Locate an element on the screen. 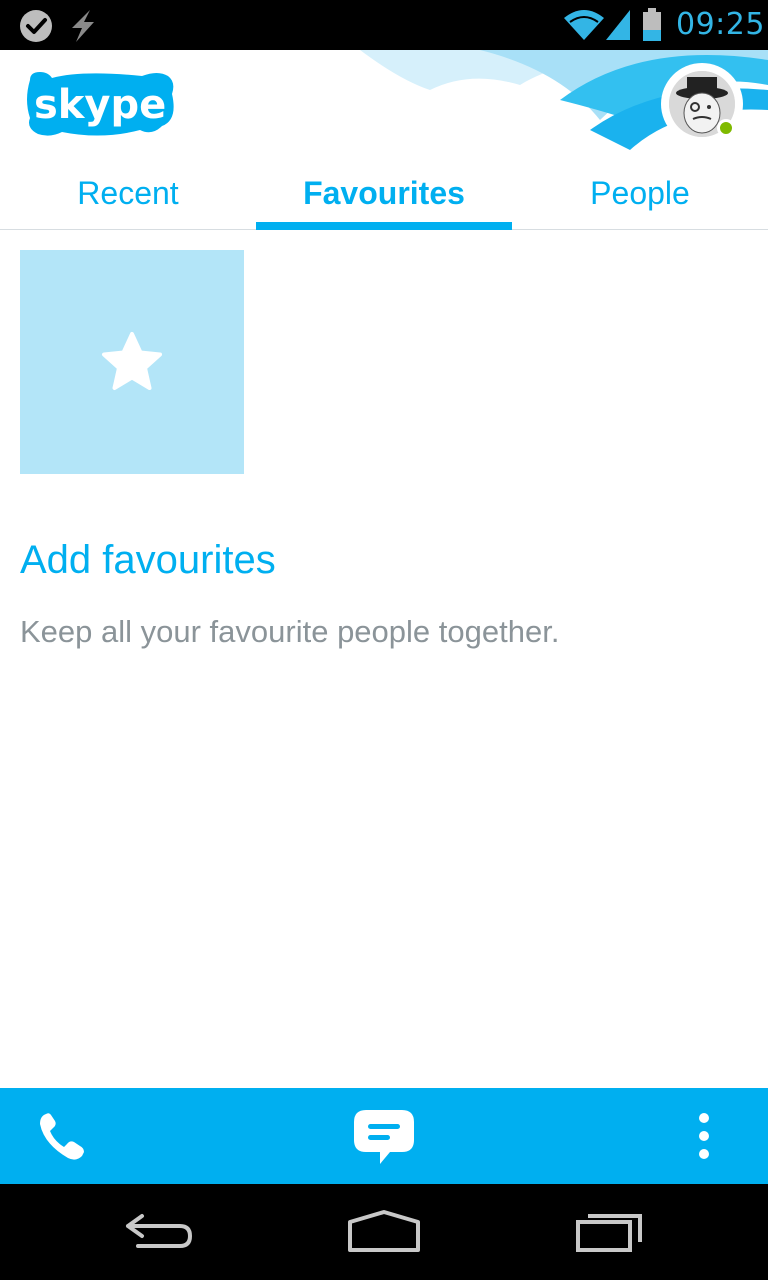  signal-icon is located at coordinates (618, 25).